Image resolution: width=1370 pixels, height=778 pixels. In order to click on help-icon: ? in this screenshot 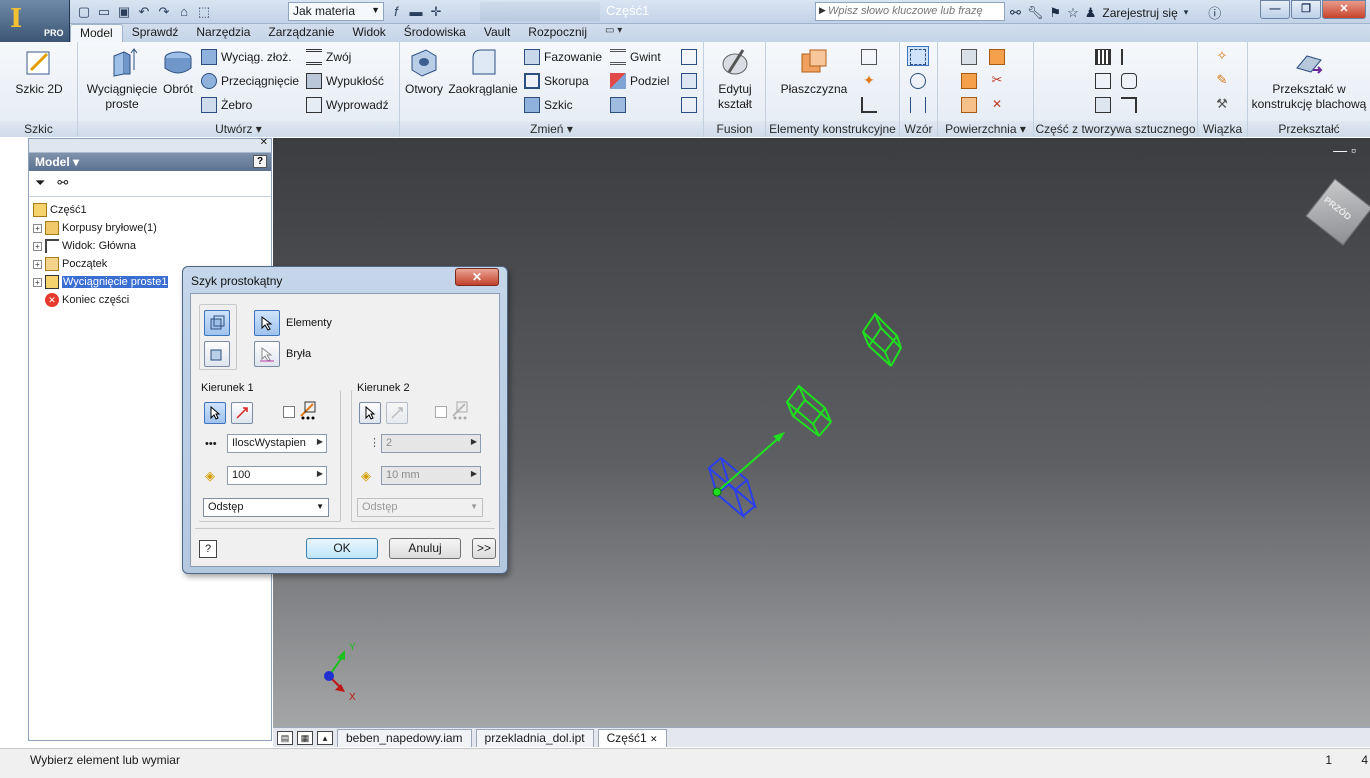, I will do `click(260, 161)`.